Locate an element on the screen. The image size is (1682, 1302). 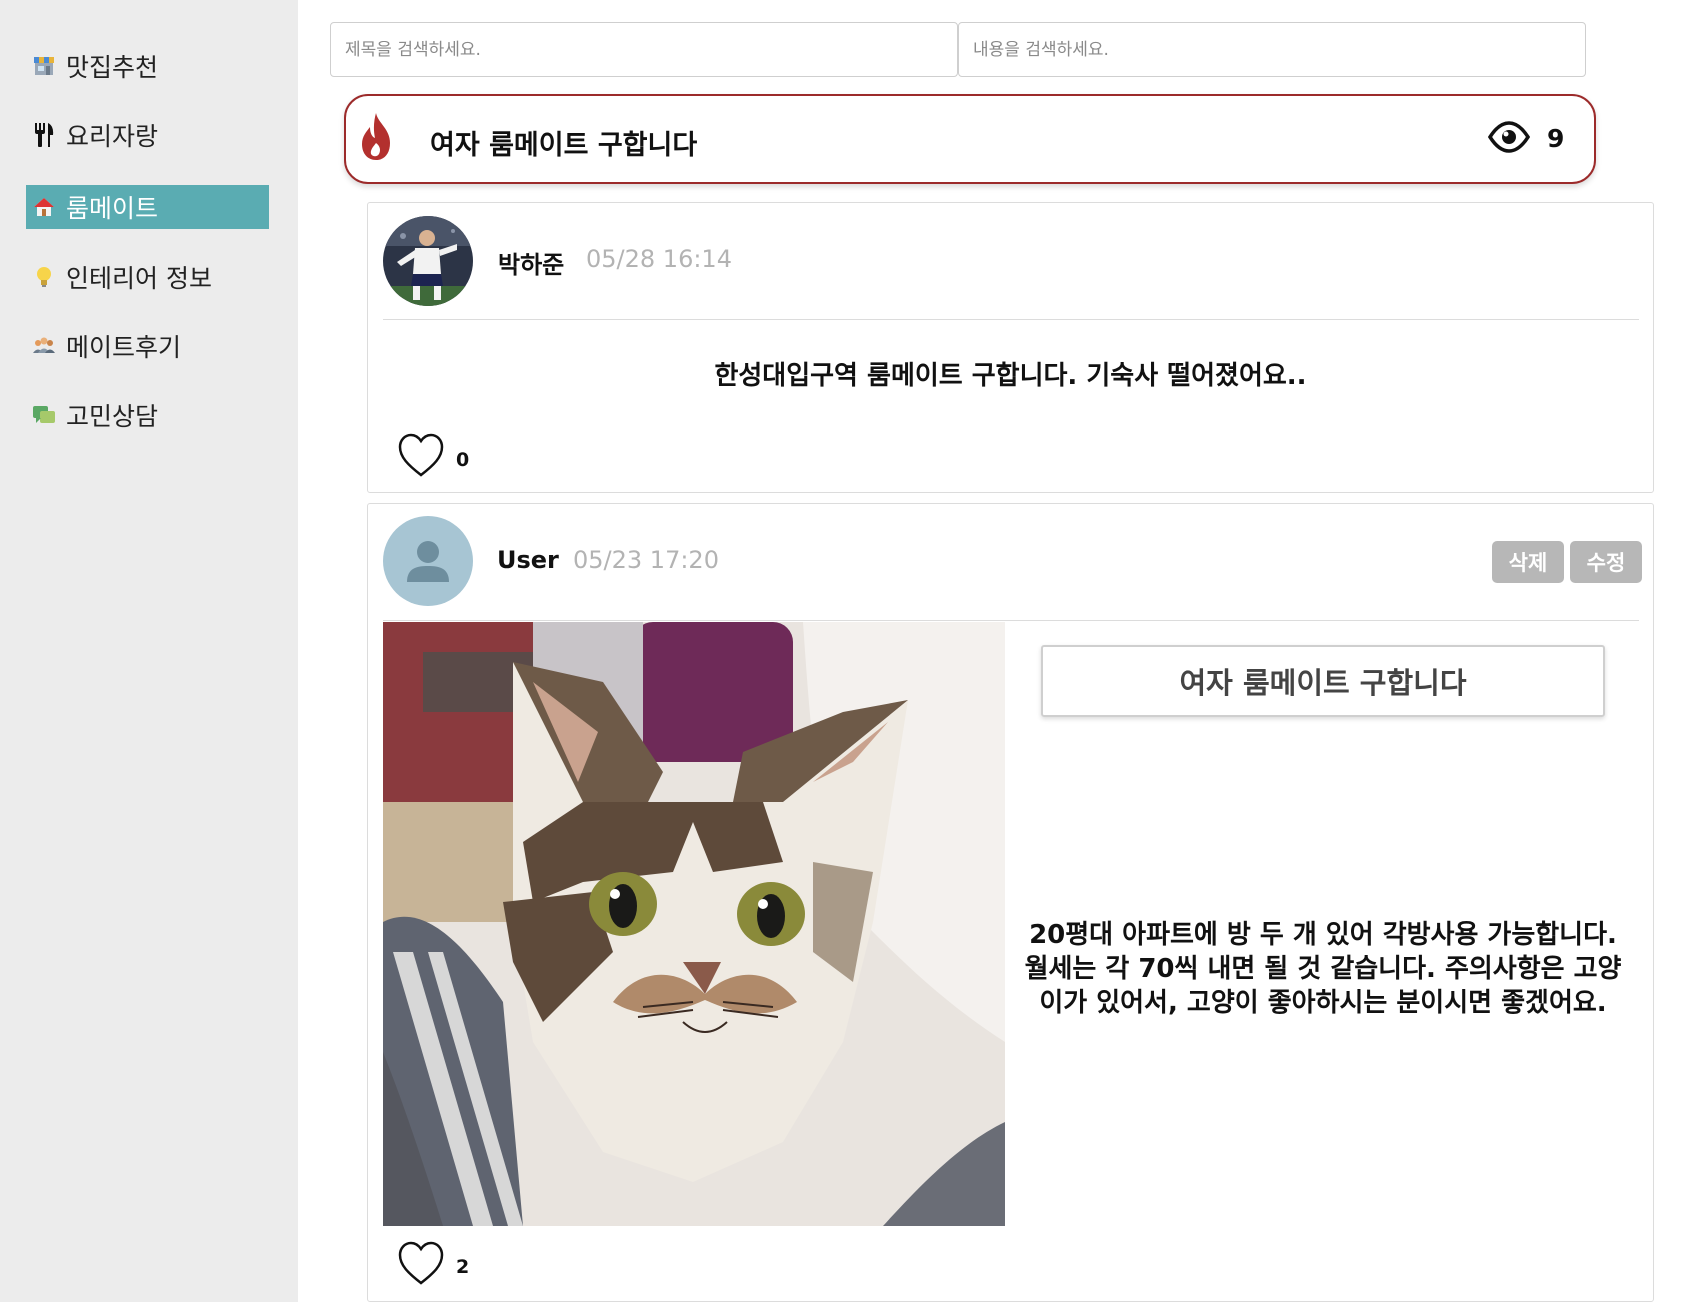
post-title-box: 여자 룸메이트 구합니다 is located at coordinates (1323, 681).